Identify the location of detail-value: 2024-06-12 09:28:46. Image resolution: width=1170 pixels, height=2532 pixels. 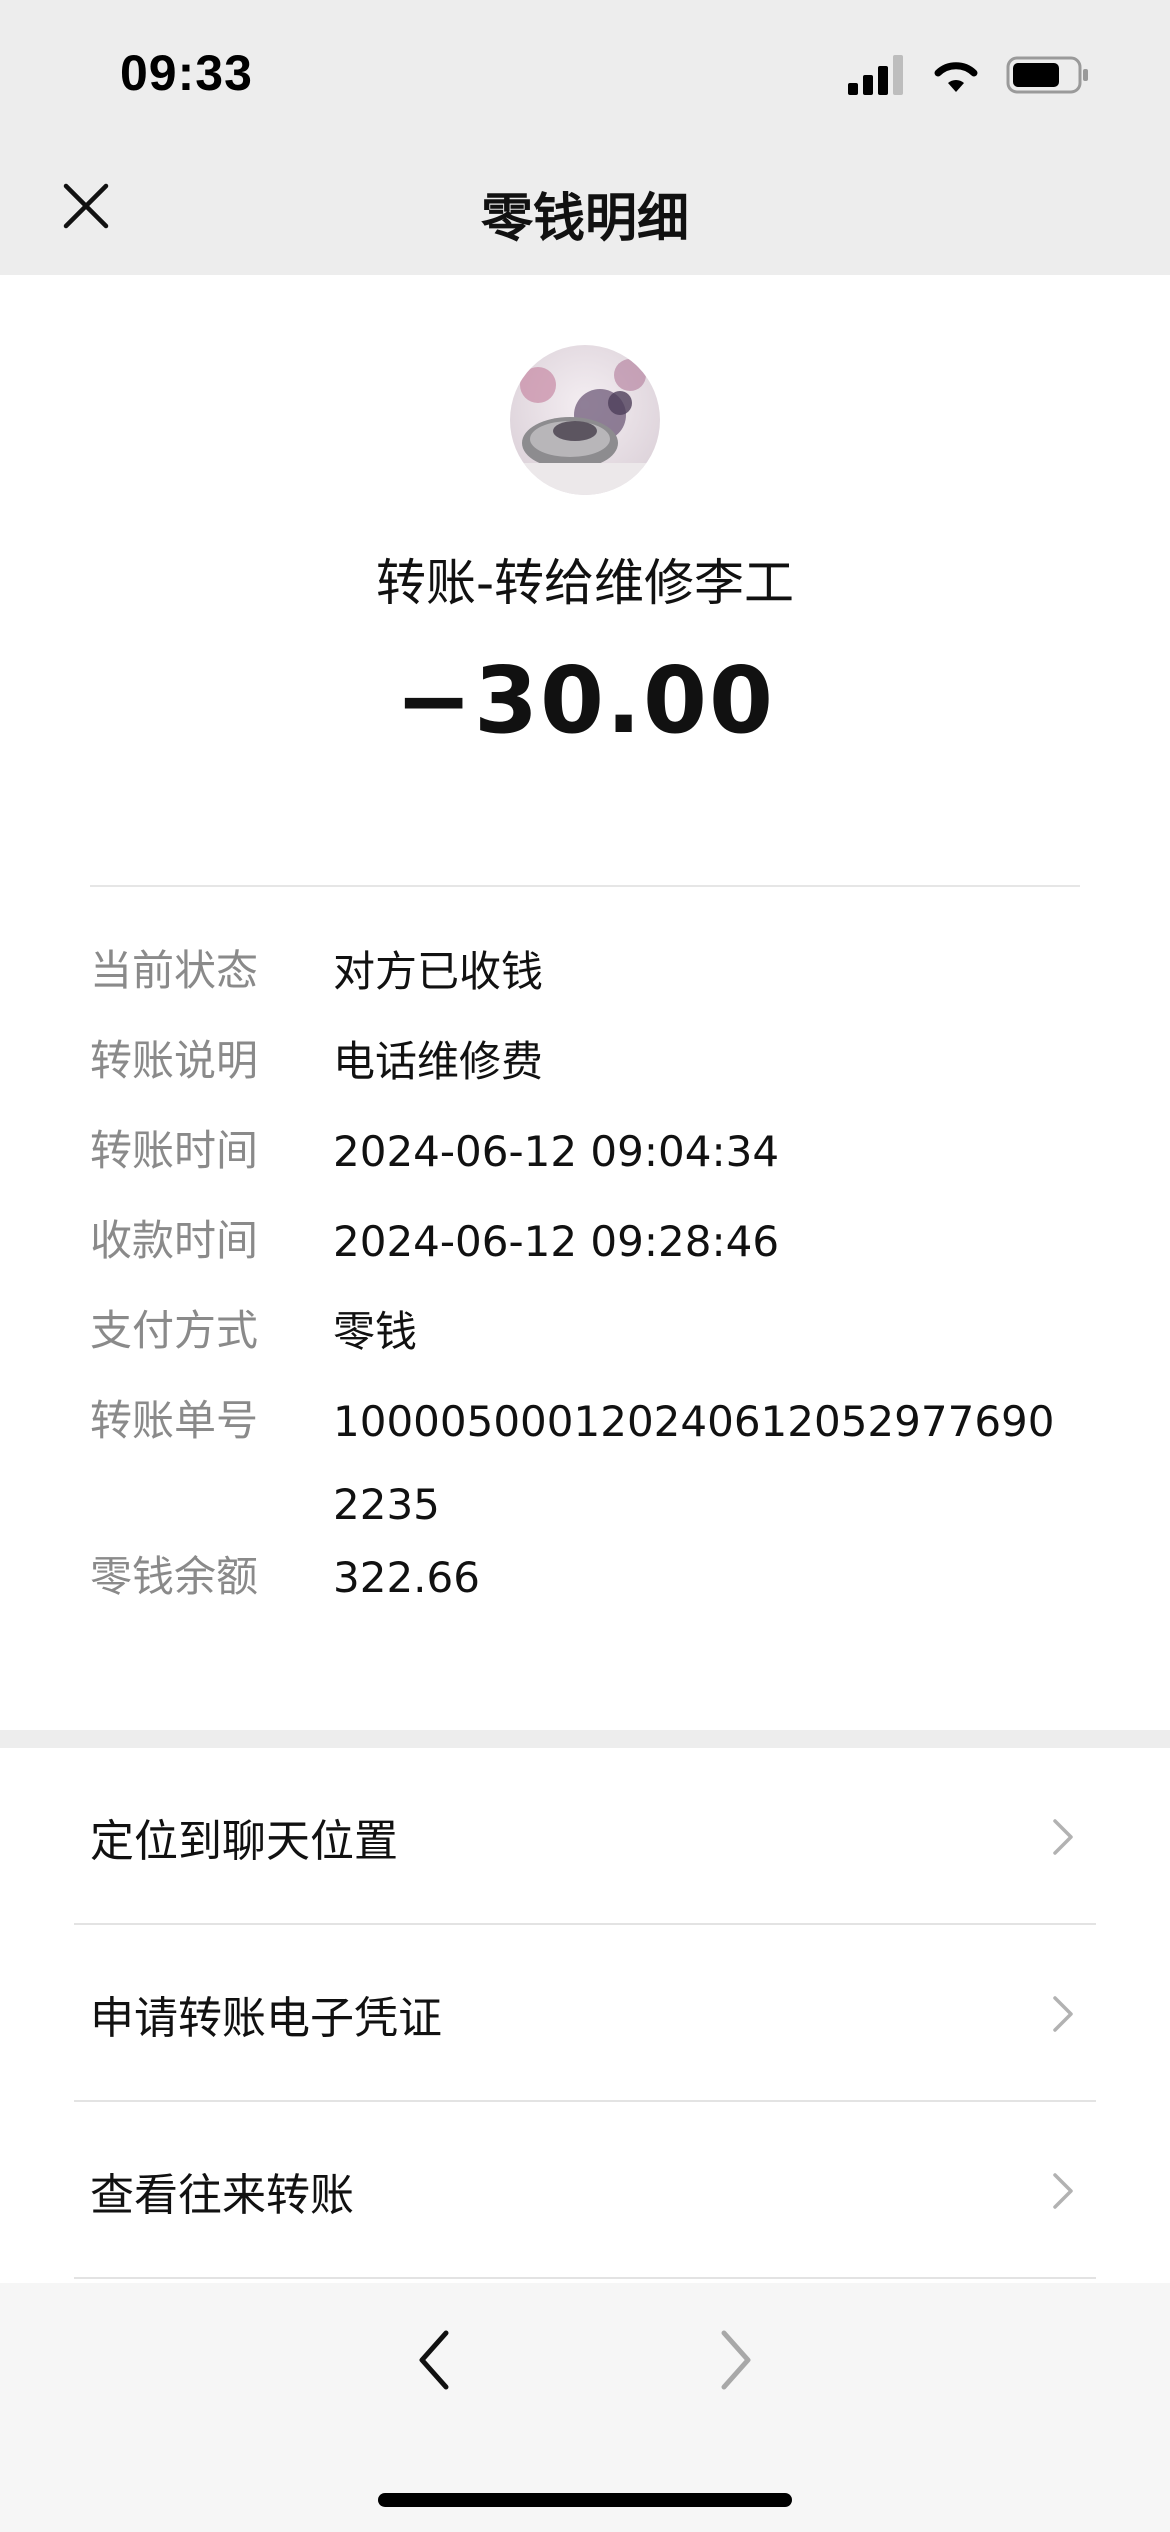
(556, 1241).